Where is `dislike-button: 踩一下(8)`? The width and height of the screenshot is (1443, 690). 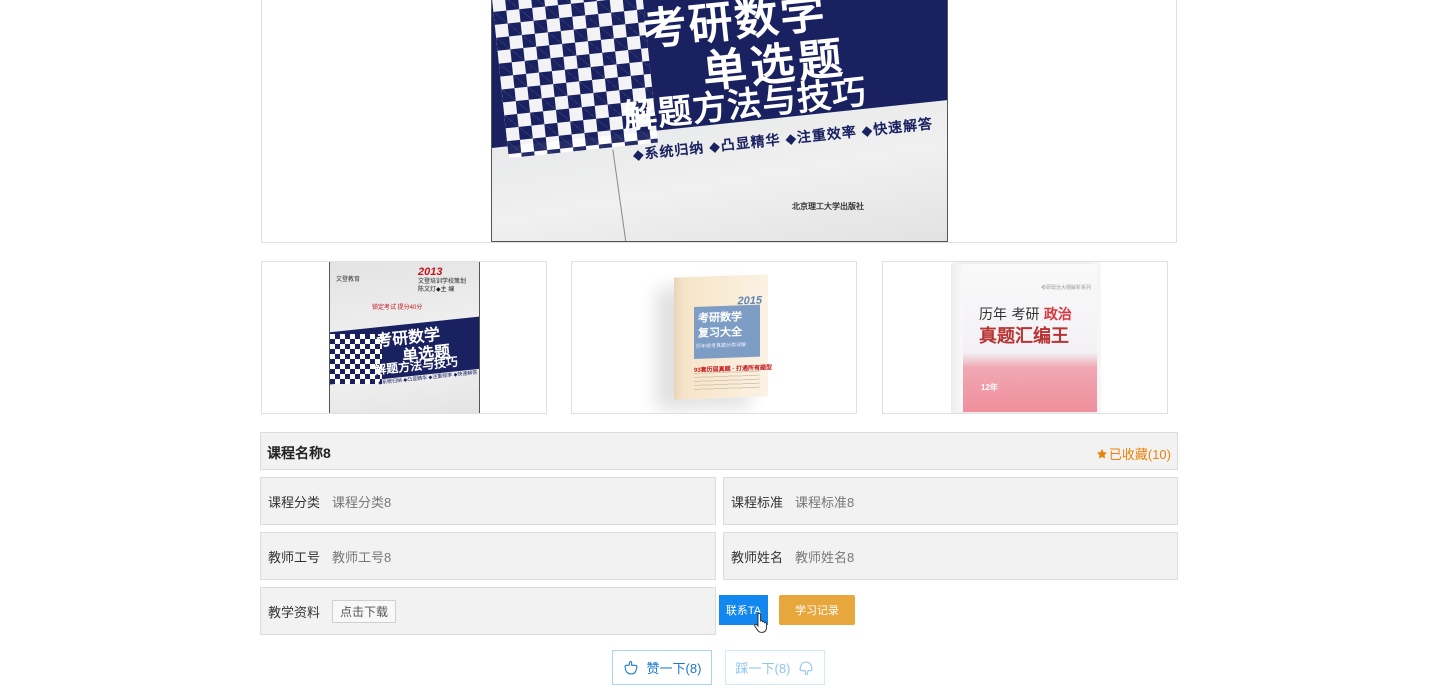 dislike-button: 踩一下(8) is located at coordinates (775, 667).